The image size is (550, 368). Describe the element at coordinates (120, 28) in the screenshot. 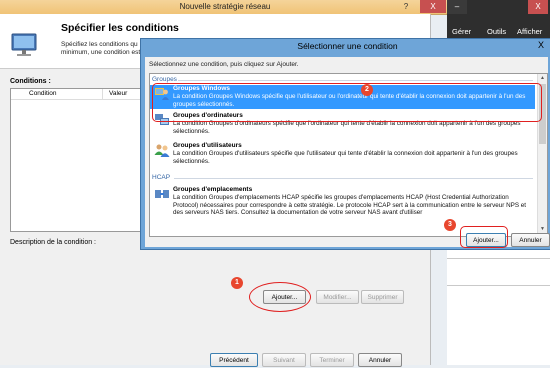

I see `page-title: Spécifier les conditions` at that location.